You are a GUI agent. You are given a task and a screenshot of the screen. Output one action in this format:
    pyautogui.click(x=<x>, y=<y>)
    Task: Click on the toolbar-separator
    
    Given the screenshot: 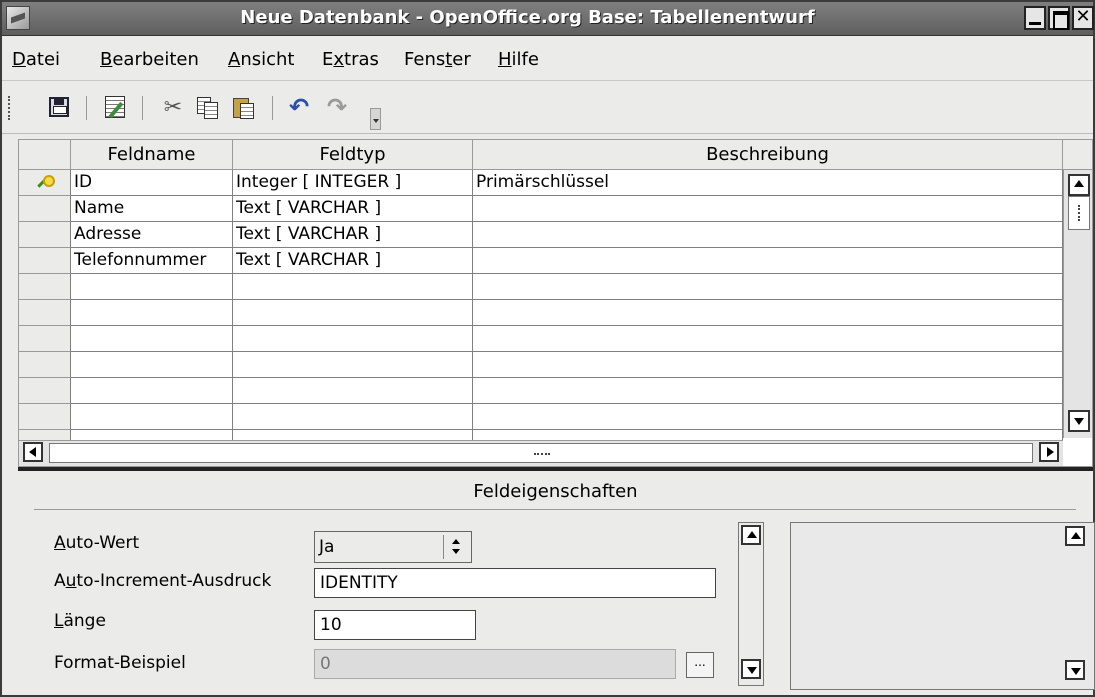 What is the action you would take?
    pyautogui.click(x=272, y=108)
    